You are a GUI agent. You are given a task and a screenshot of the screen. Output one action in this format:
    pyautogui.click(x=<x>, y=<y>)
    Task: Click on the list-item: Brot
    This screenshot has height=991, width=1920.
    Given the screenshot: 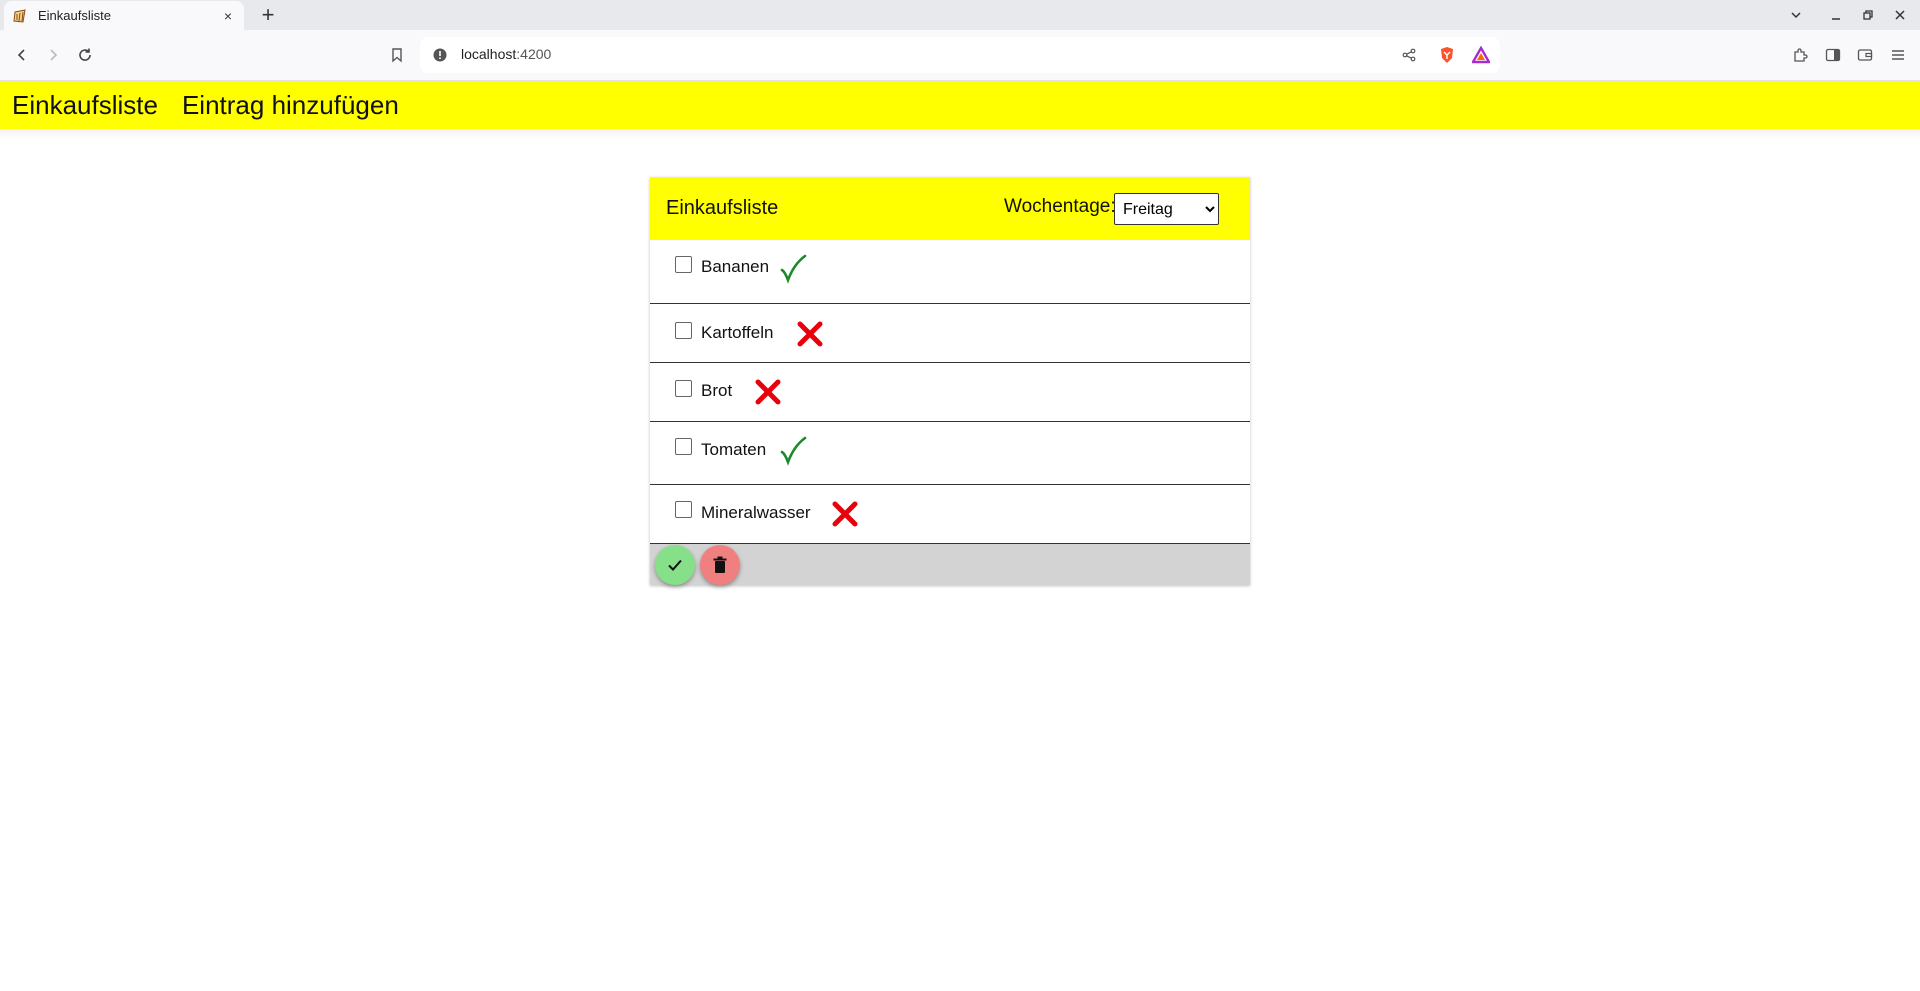 What is the action you would take?
    pyautogui.click(x=950, y=392)
    